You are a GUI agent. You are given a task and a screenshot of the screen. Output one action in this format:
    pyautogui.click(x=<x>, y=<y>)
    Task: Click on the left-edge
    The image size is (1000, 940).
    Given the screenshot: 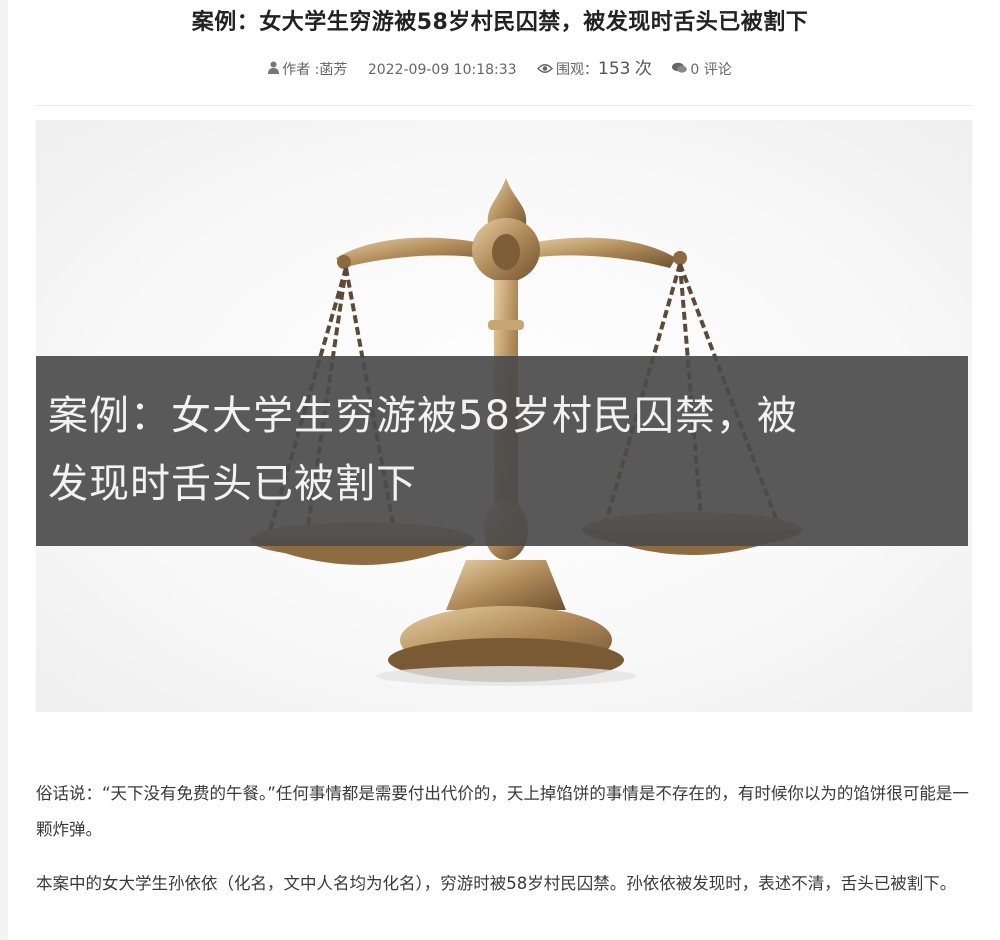 What is the action you would take?
    pyautogui.click(x=4, y=470)
    